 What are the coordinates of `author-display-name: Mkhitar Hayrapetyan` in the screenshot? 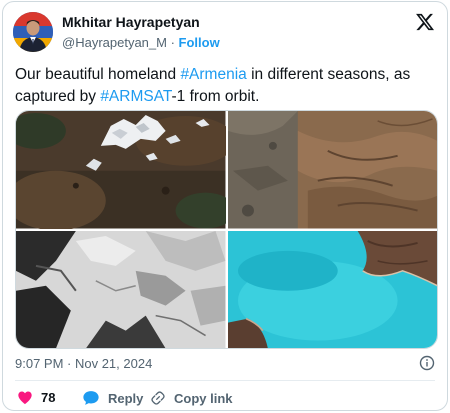 It's located at (141, 22).